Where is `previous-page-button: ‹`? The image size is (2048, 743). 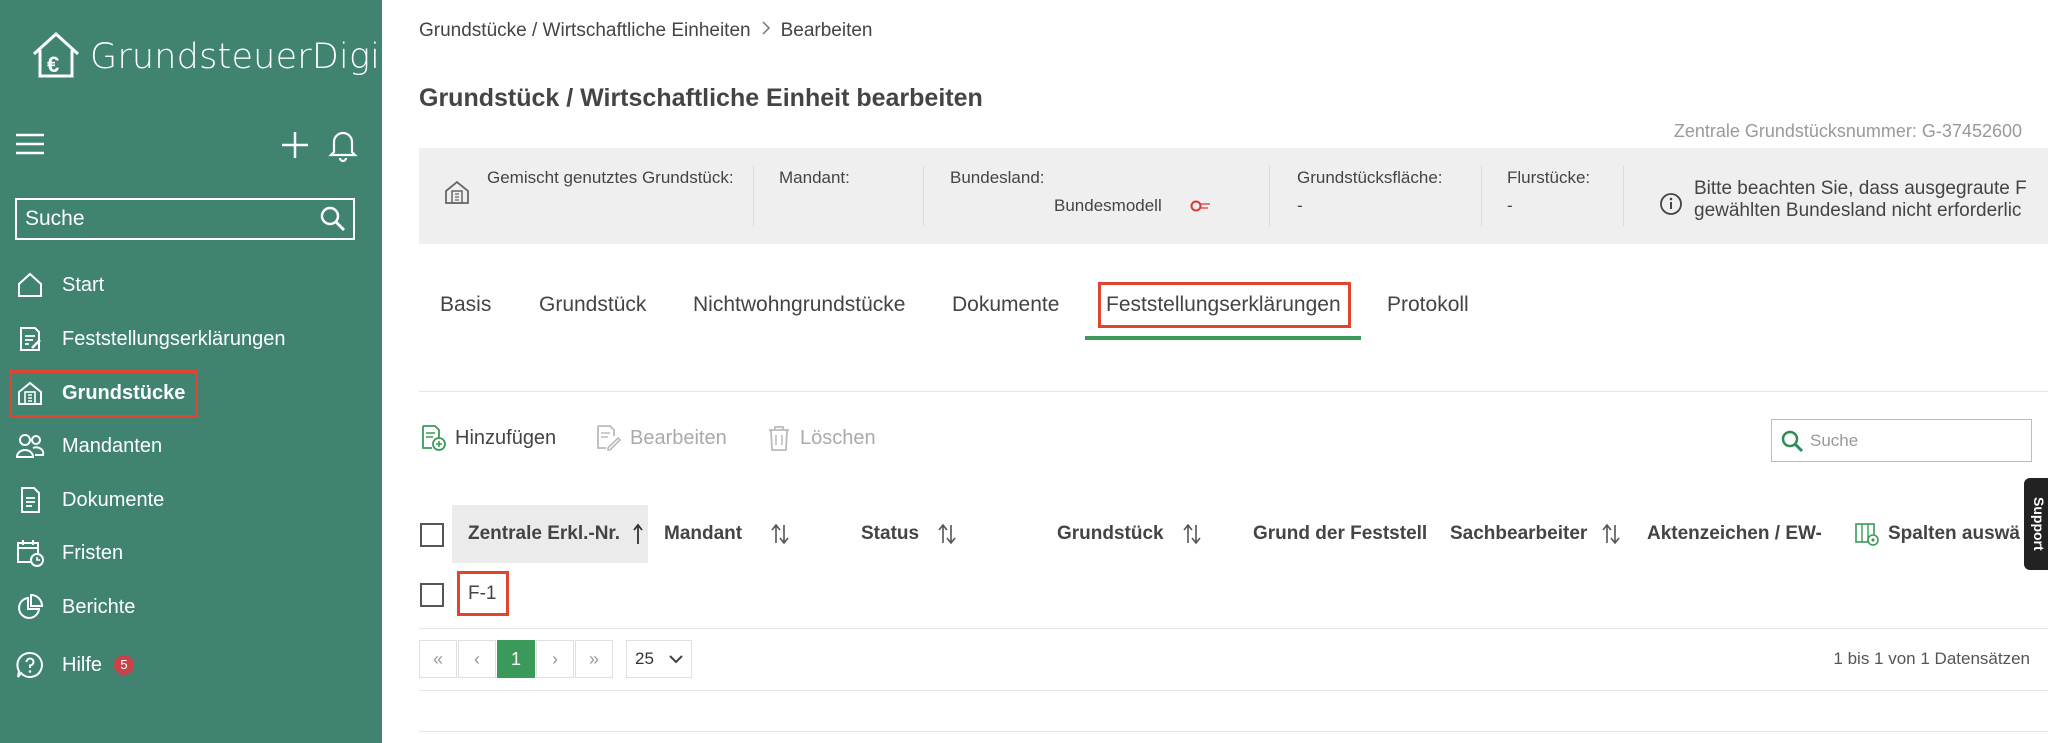 previous-page-button: ‹ is located at coordinates (477, 659).